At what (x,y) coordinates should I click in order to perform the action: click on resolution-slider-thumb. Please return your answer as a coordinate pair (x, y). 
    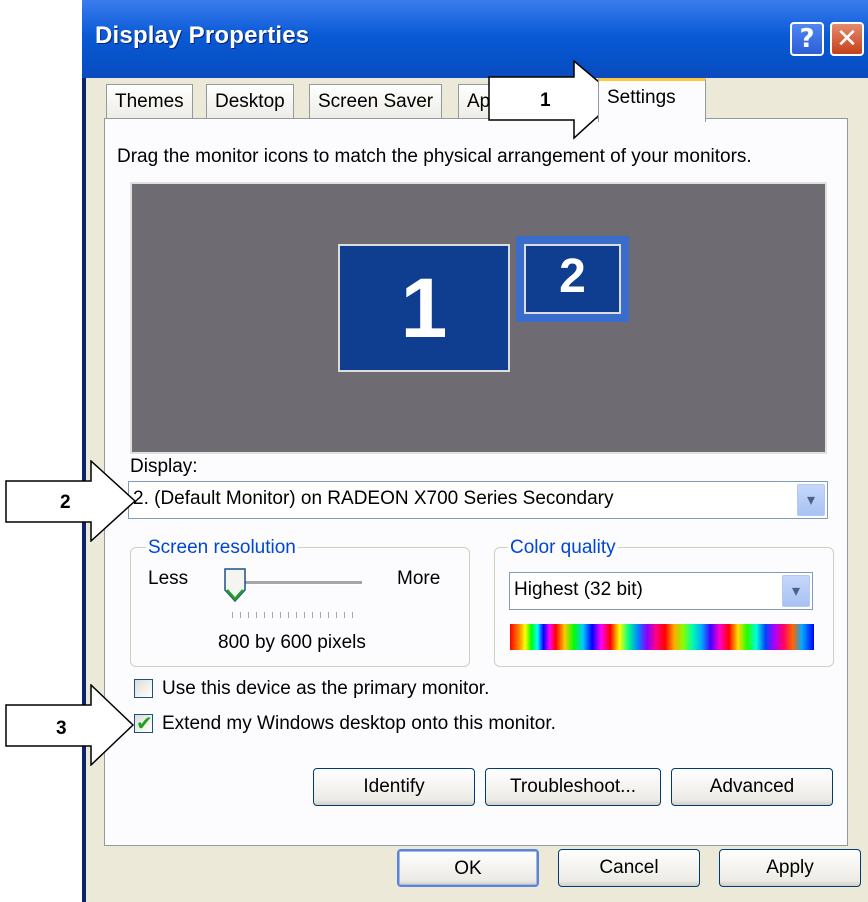
    Looking at the image, I should click on (235, 585).